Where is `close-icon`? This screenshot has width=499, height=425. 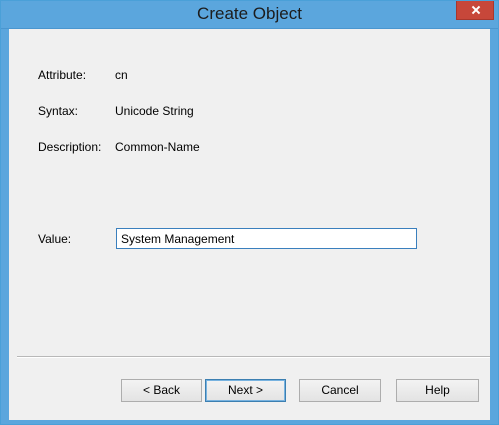 close-icon is located at coordinates (475, 10).